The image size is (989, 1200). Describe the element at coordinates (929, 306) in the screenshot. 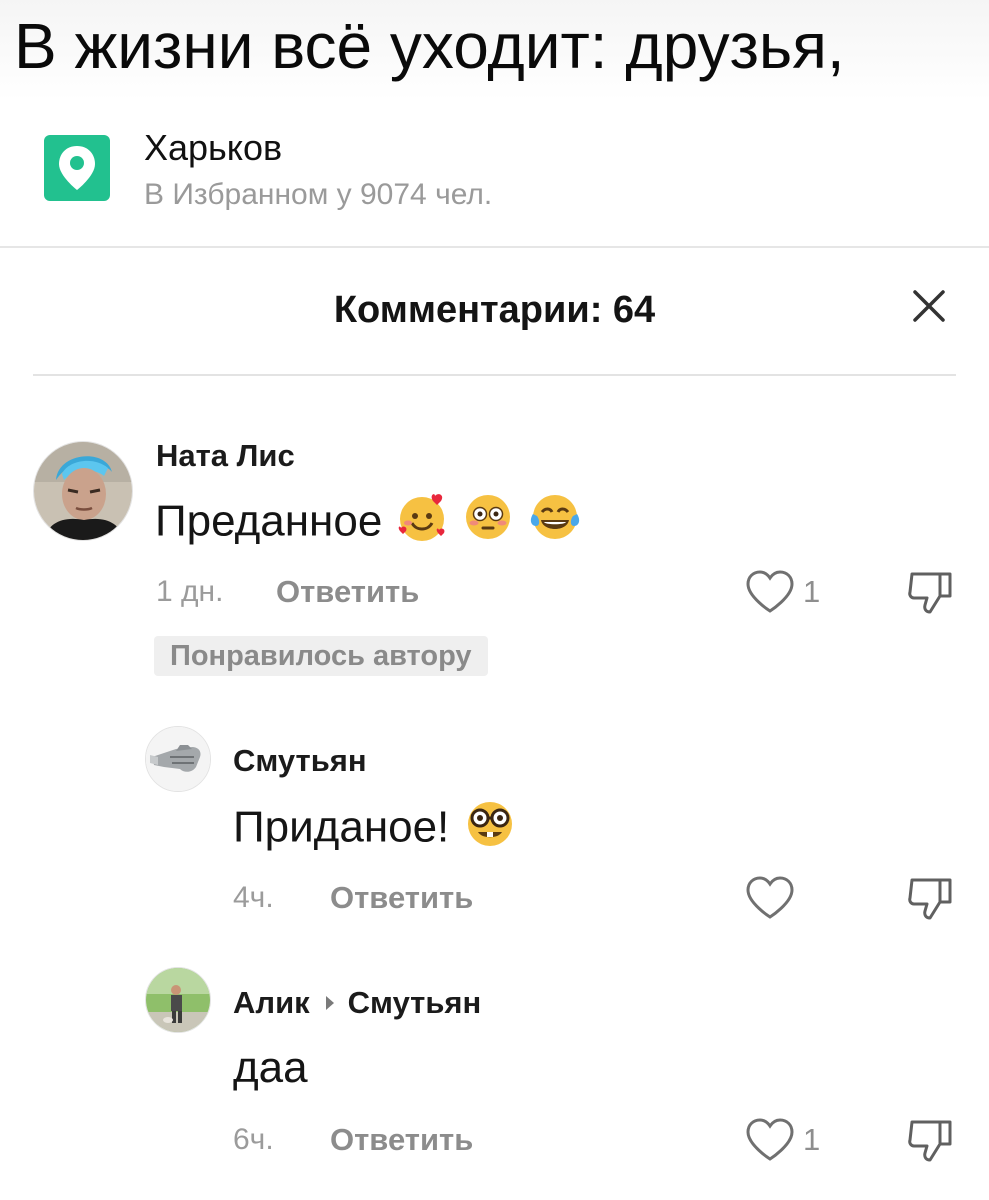

I see `close-icon` at that location.